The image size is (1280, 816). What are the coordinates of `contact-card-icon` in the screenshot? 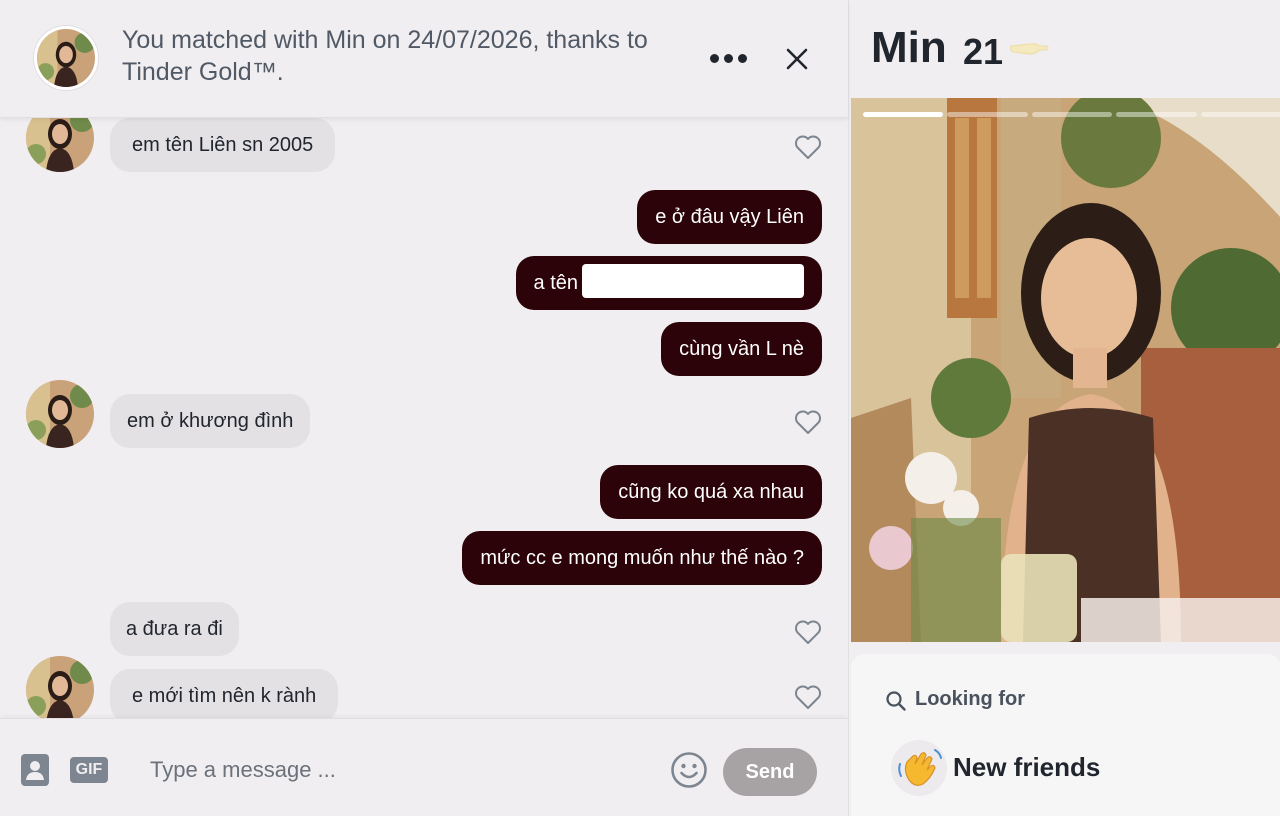 It's located at (35, 770).